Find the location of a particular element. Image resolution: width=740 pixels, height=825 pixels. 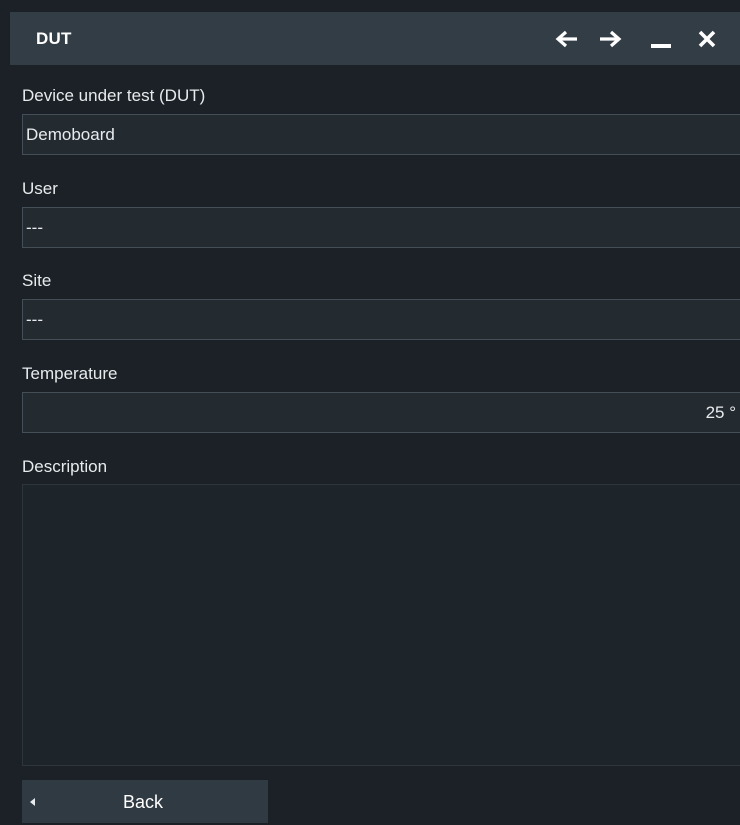

back-button-label: Back is located at coordinates (143, 802).